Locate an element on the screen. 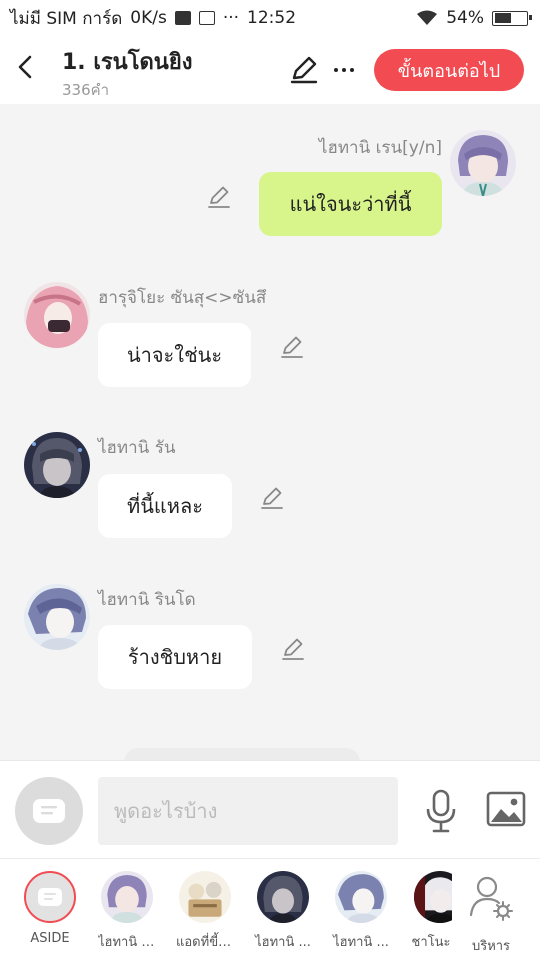  clock: 12:52 is located at coordinates (272, 18).